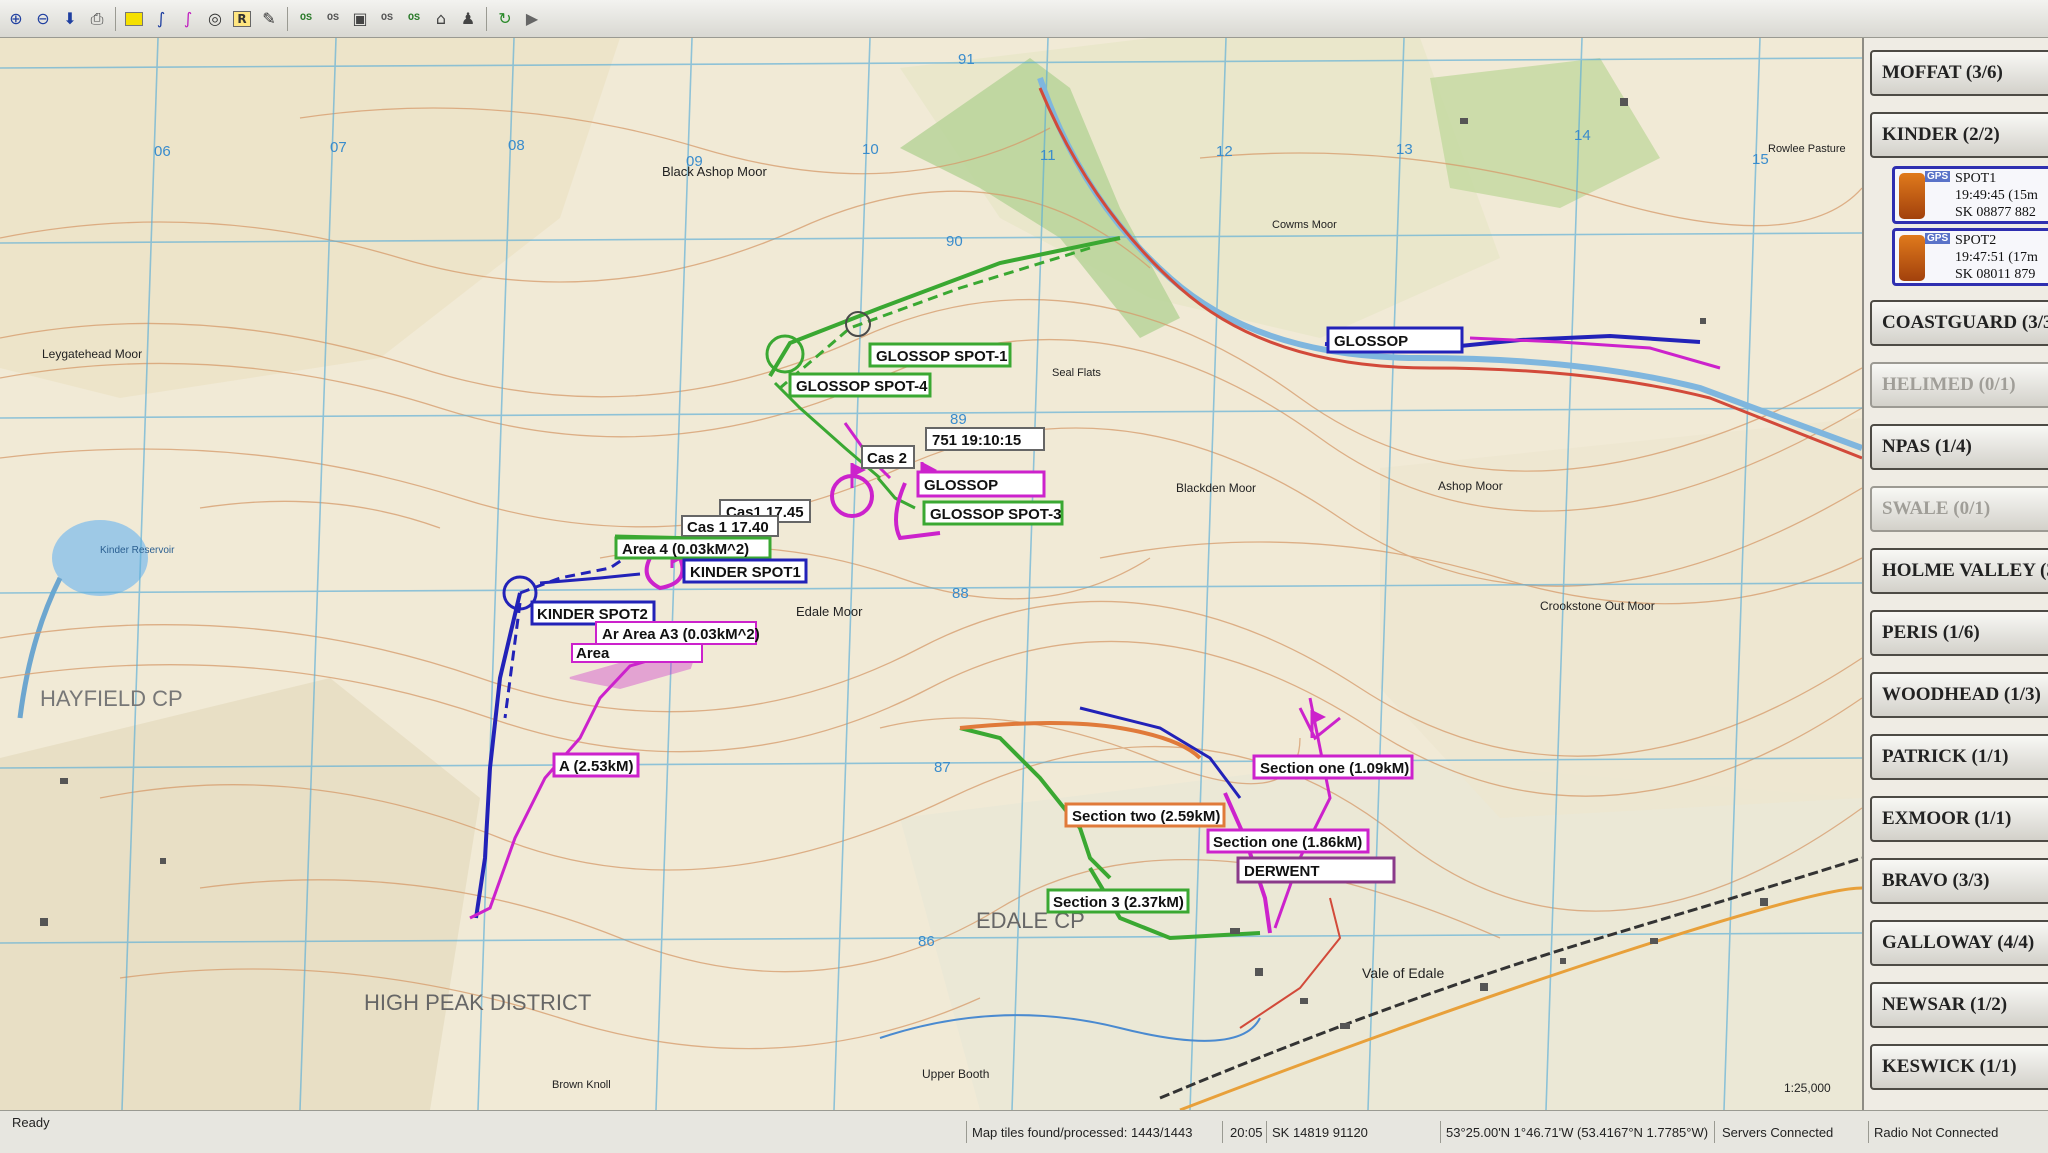 This screenshot has width=2048, height=1153. I want to click on place-rowlee: Rowlee Pasture, so click(1807, 149).